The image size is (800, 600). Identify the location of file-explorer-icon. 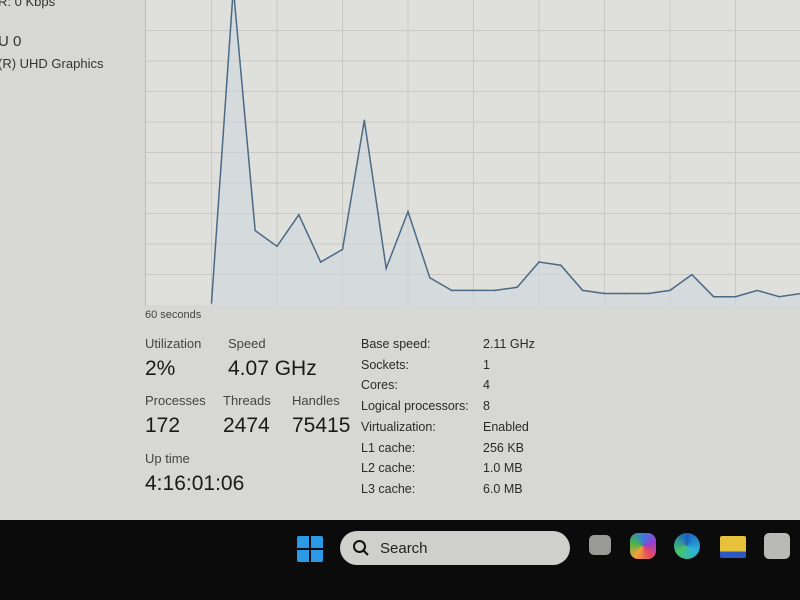
(733, 547).